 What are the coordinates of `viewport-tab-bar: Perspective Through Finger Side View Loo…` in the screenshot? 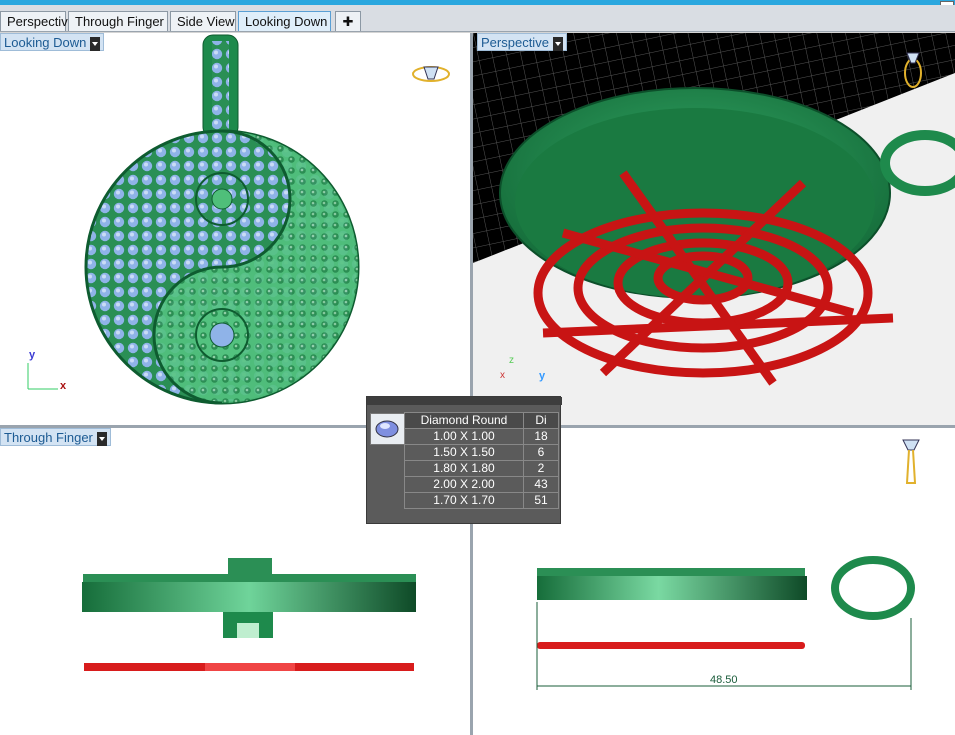 It's located at (477, 18).